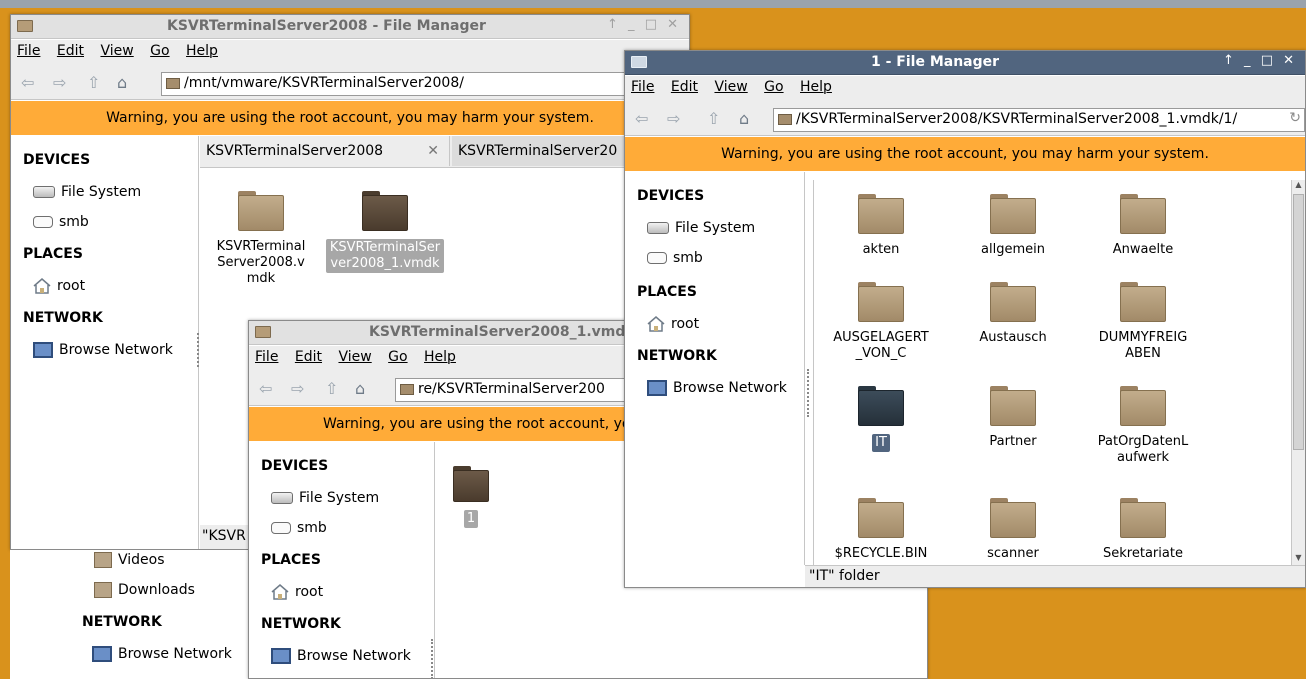 The height and width of the screenshot is (679, 1306). Describe the element at coordinates (1143, 226) in the screenshot. I see `folder-item-anwaelte: Anwaelte` at that location.